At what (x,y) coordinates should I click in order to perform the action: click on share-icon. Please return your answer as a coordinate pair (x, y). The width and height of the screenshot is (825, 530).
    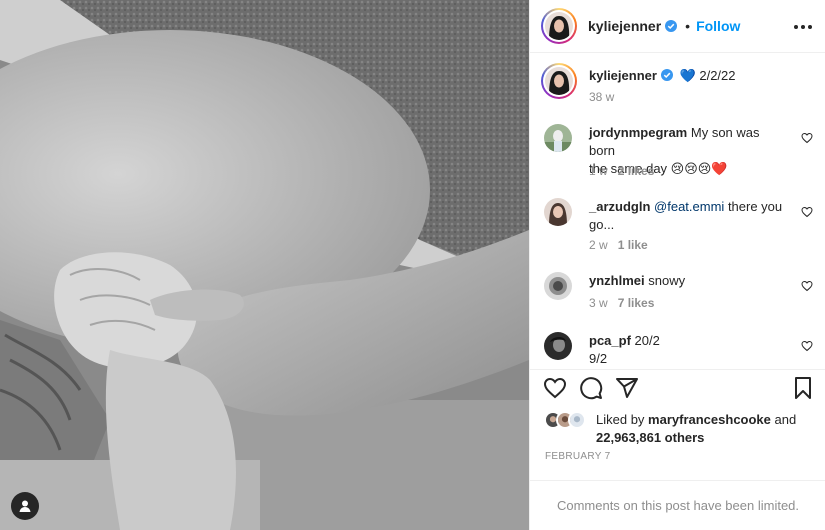
    Looking at the image, I should click on (627, 388).